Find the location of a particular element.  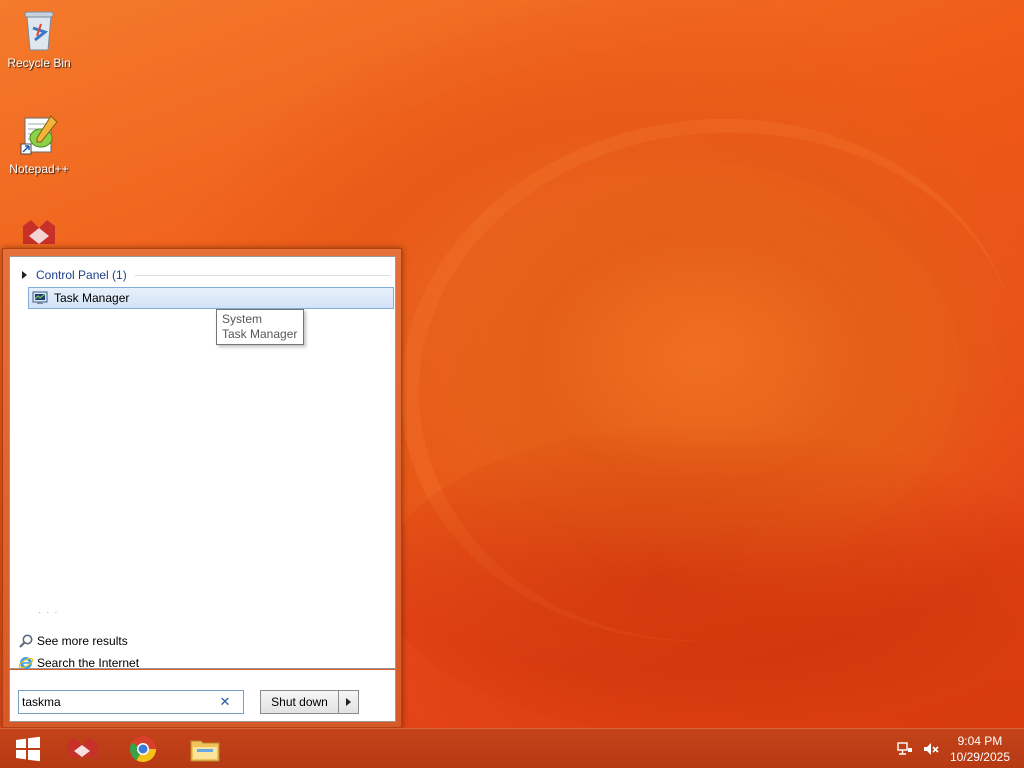

chevron-right-icon is located at coordinates (348, 702).